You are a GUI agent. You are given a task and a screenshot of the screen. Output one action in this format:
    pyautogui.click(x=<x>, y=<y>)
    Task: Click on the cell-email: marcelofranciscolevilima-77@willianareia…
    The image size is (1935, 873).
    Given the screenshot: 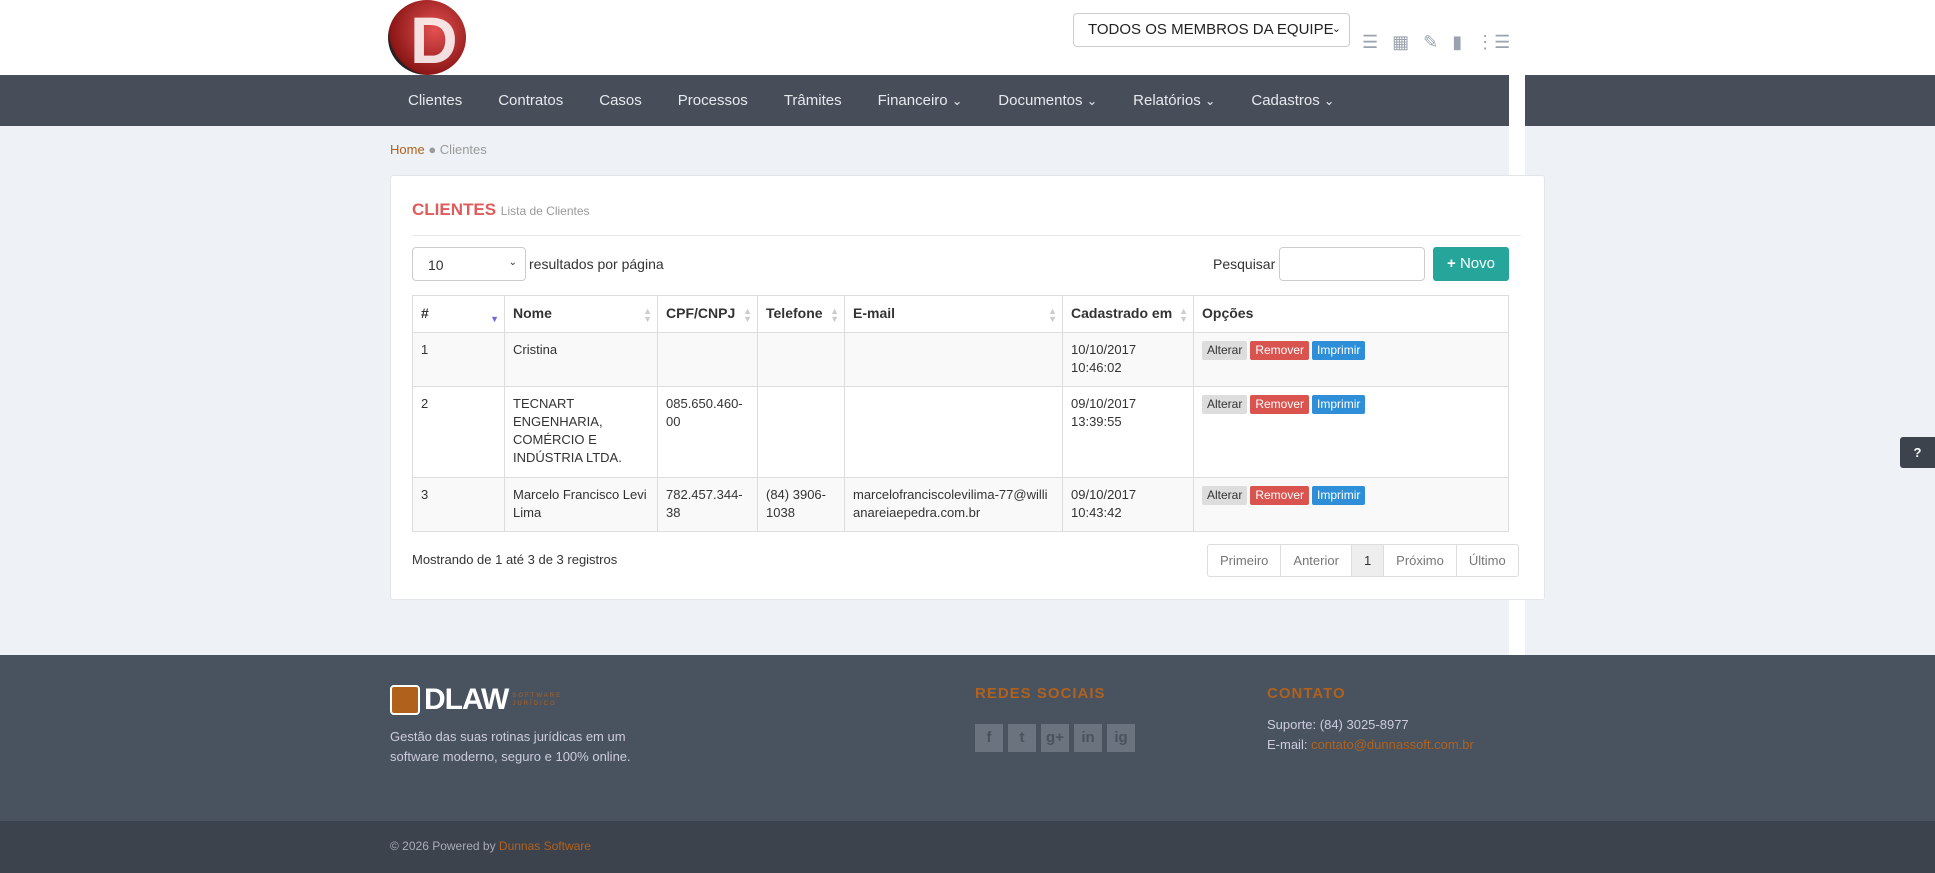 What is the action you would take?
    pyautogui.click(x=953, y=504)
    